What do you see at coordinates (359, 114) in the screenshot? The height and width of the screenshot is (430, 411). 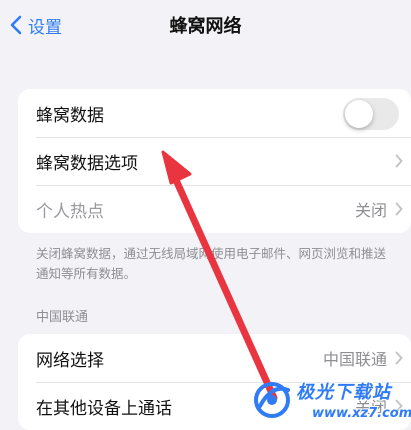 I see `toggle-knob` at bounding box center [359, 114].